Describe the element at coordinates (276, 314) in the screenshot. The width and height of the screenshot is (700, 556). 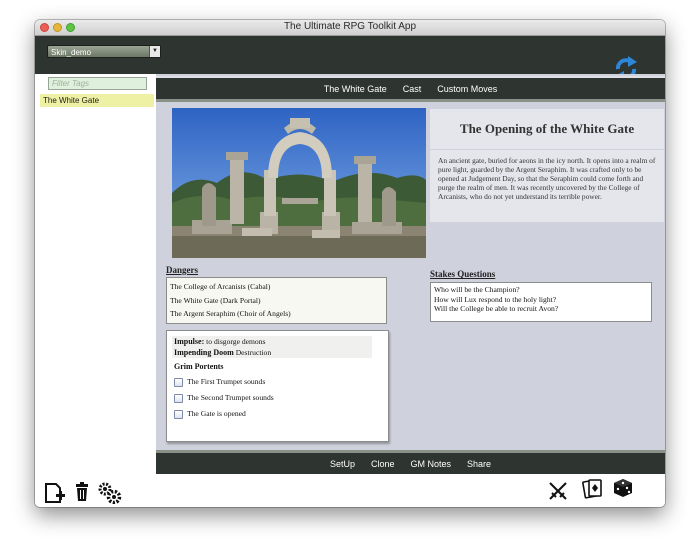
I see `danger-item: The Argent Seraphim (Choir of Angels)` at that location.